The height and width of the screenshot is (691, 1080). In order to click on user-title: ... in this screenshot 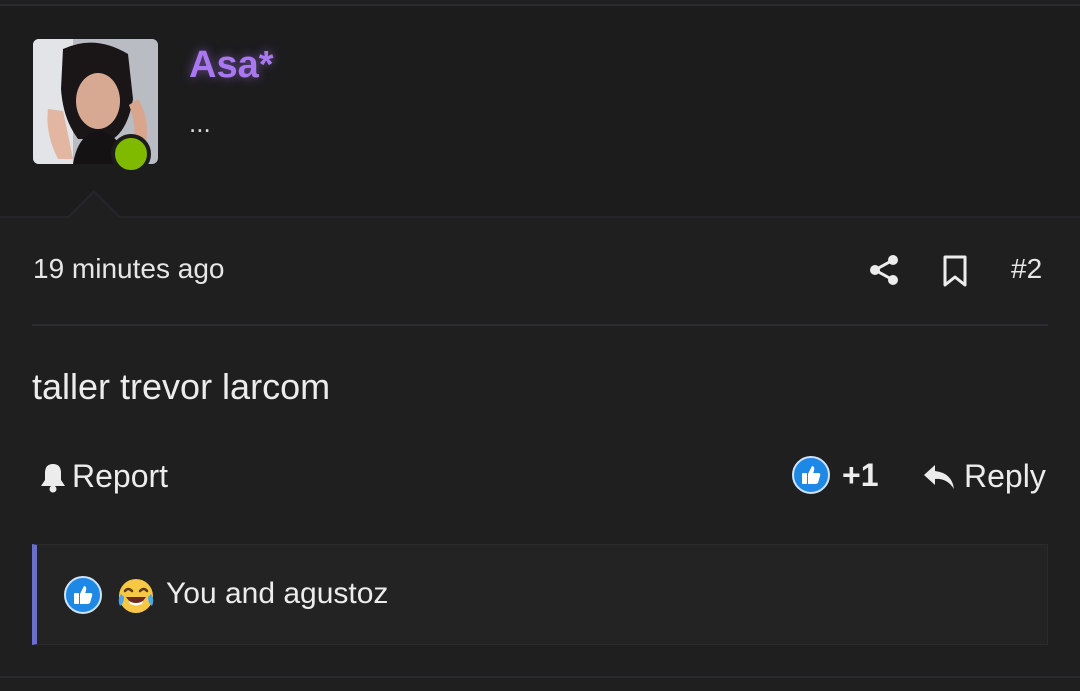, I will do `click(200, 123)`.